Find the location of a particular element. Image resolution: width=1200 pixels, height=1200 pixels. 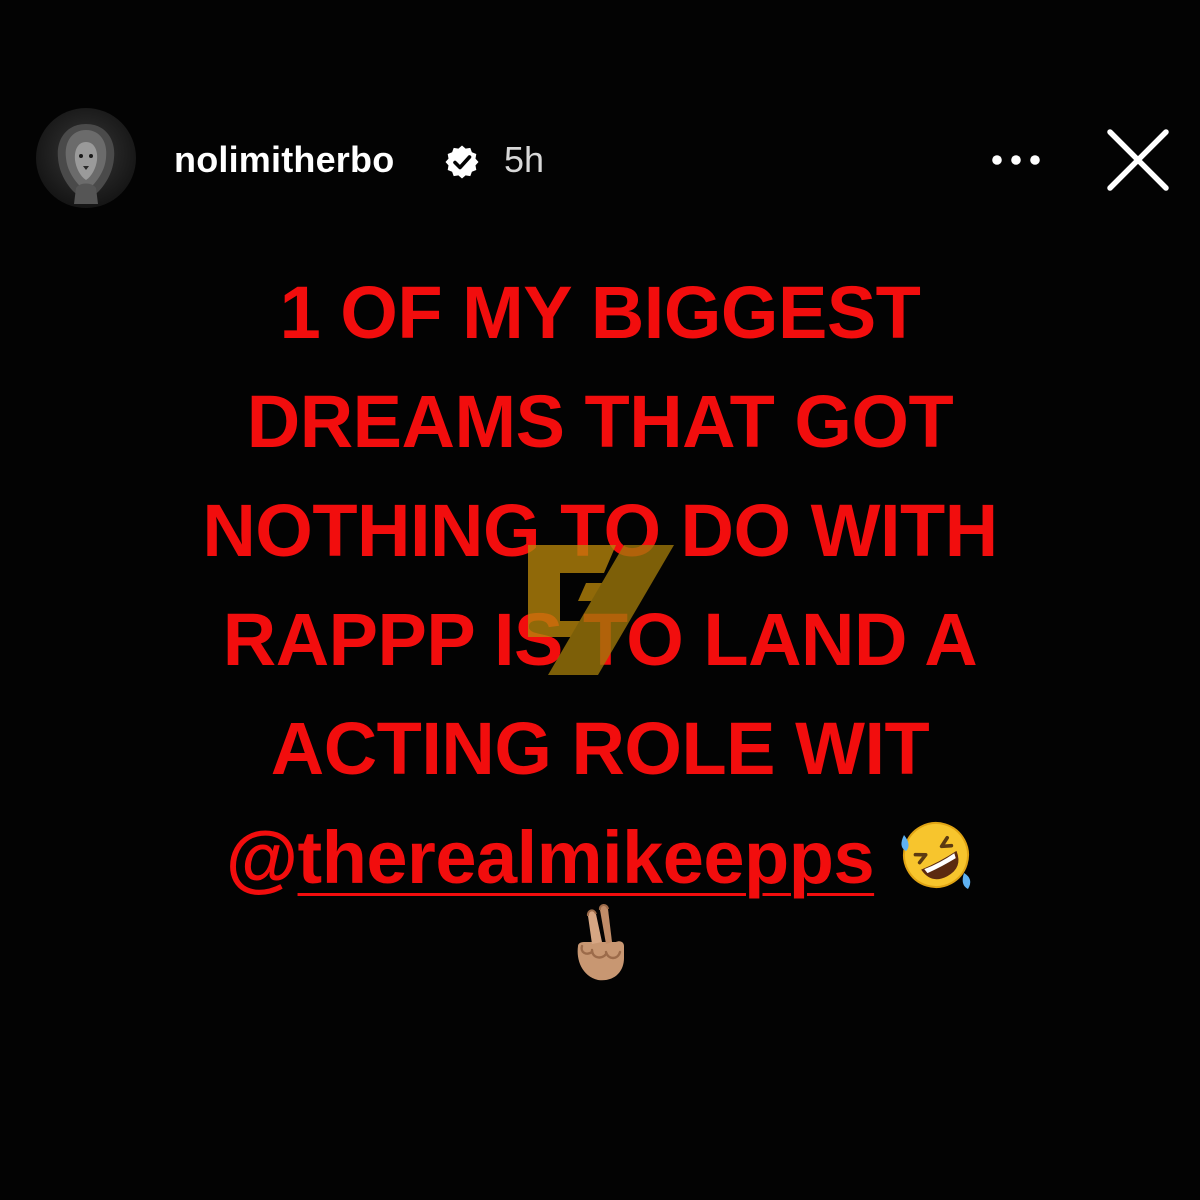

more-options-icon is located at coordinates (1016, 160).